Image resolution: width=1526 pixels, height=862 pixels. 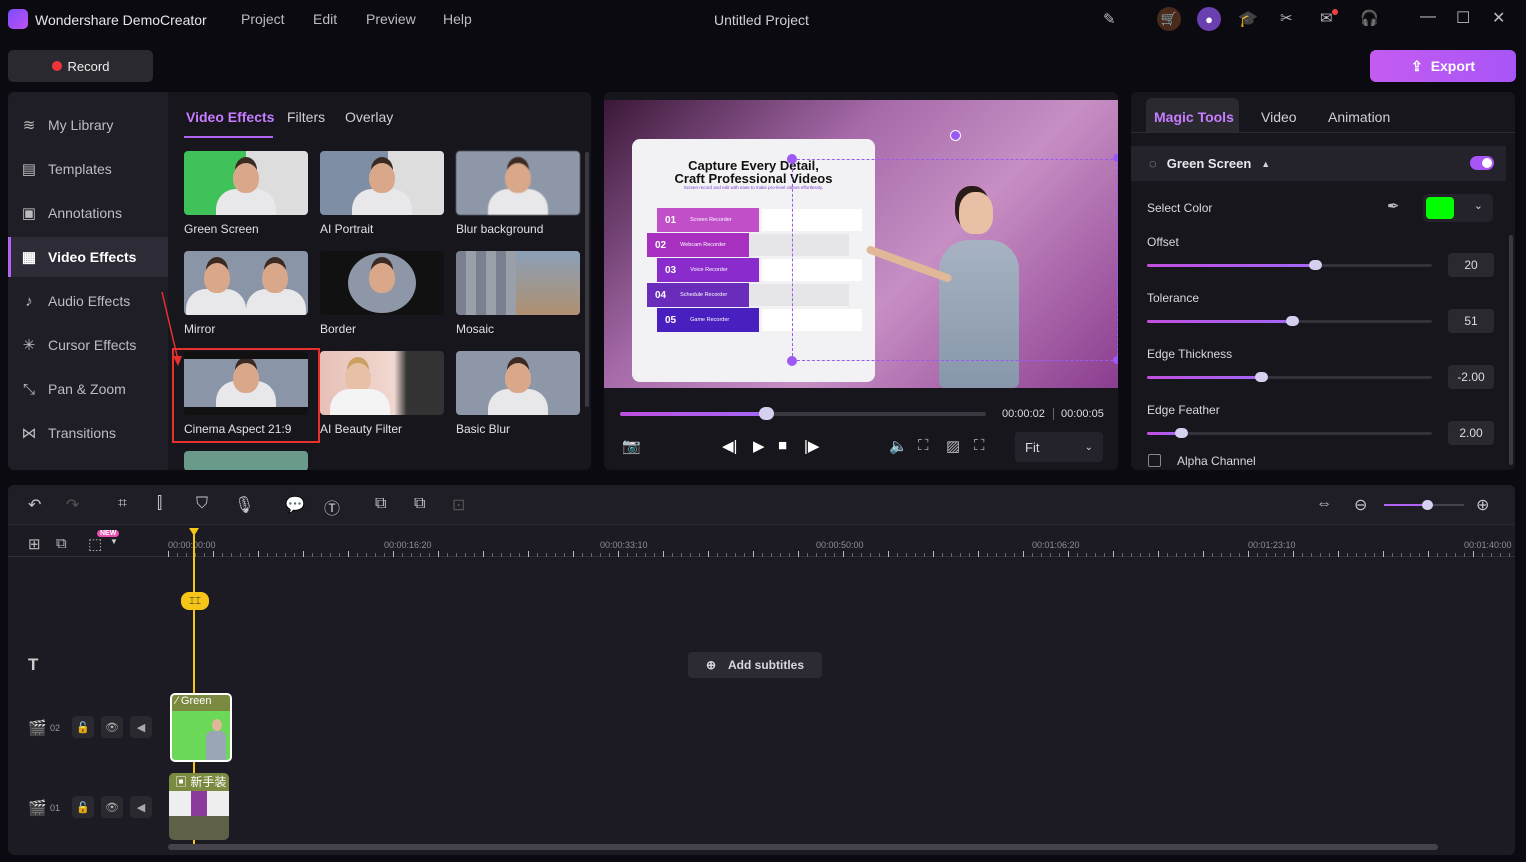 I want to click on transparency-icon: ▨, so click(x=953, y=446).